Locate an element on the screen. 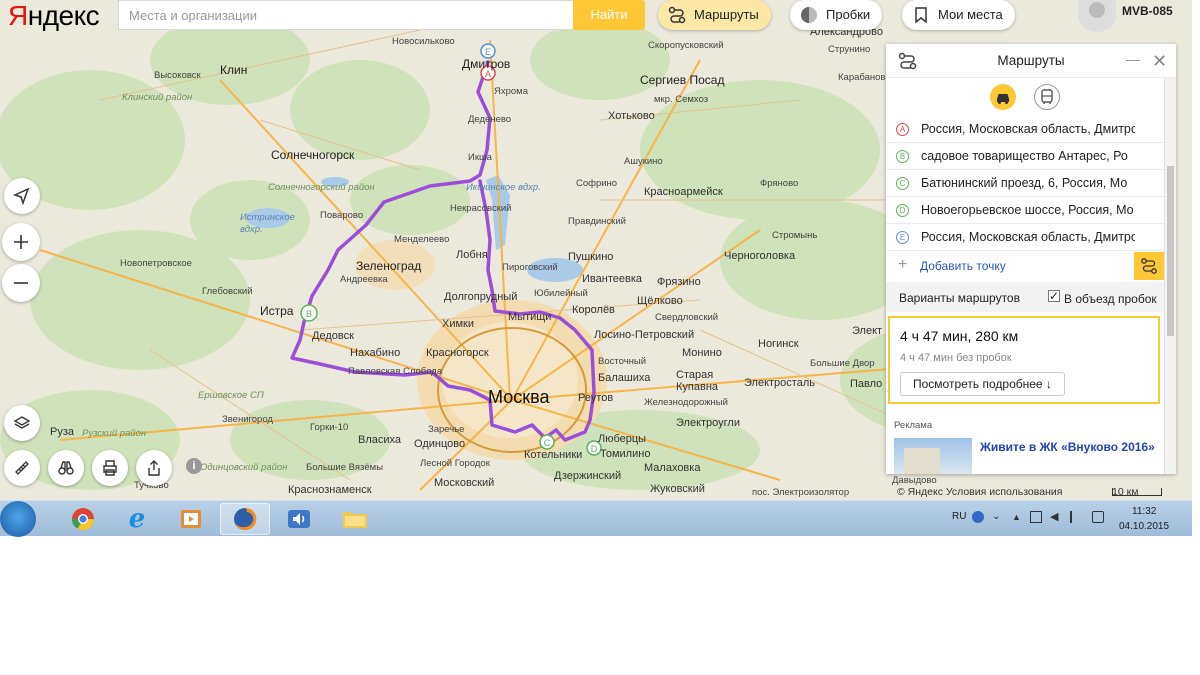  add-point-link: + Добавить точку is located at coordinates (1025, 266).